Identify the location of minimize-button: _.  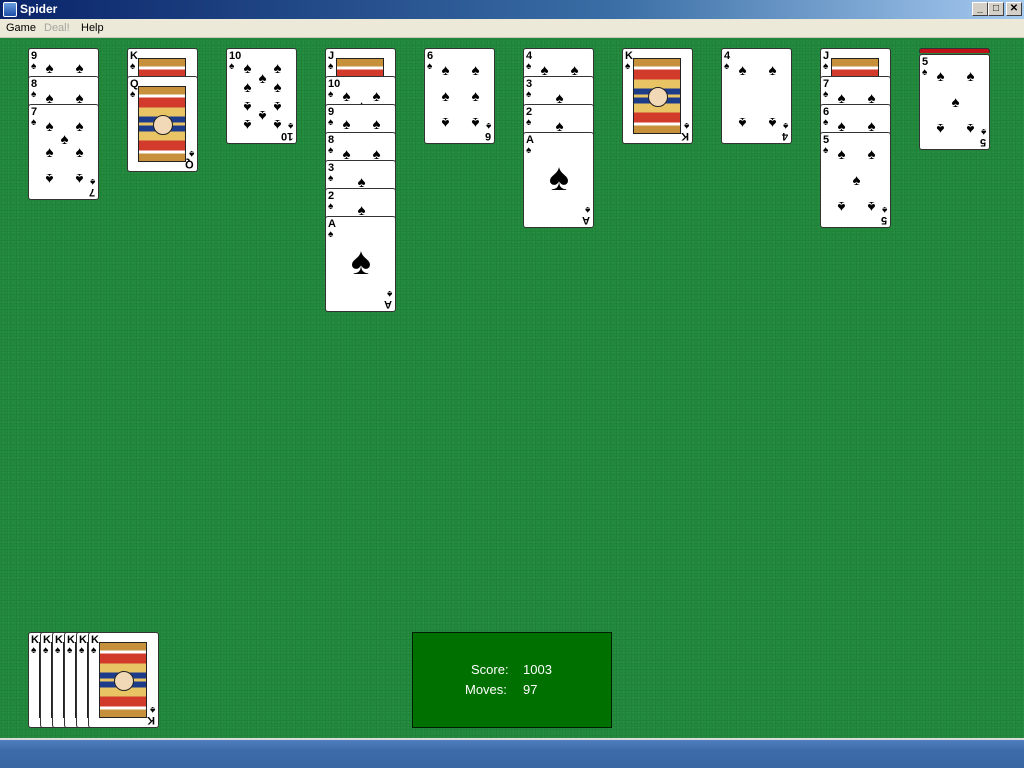
(980, 9).